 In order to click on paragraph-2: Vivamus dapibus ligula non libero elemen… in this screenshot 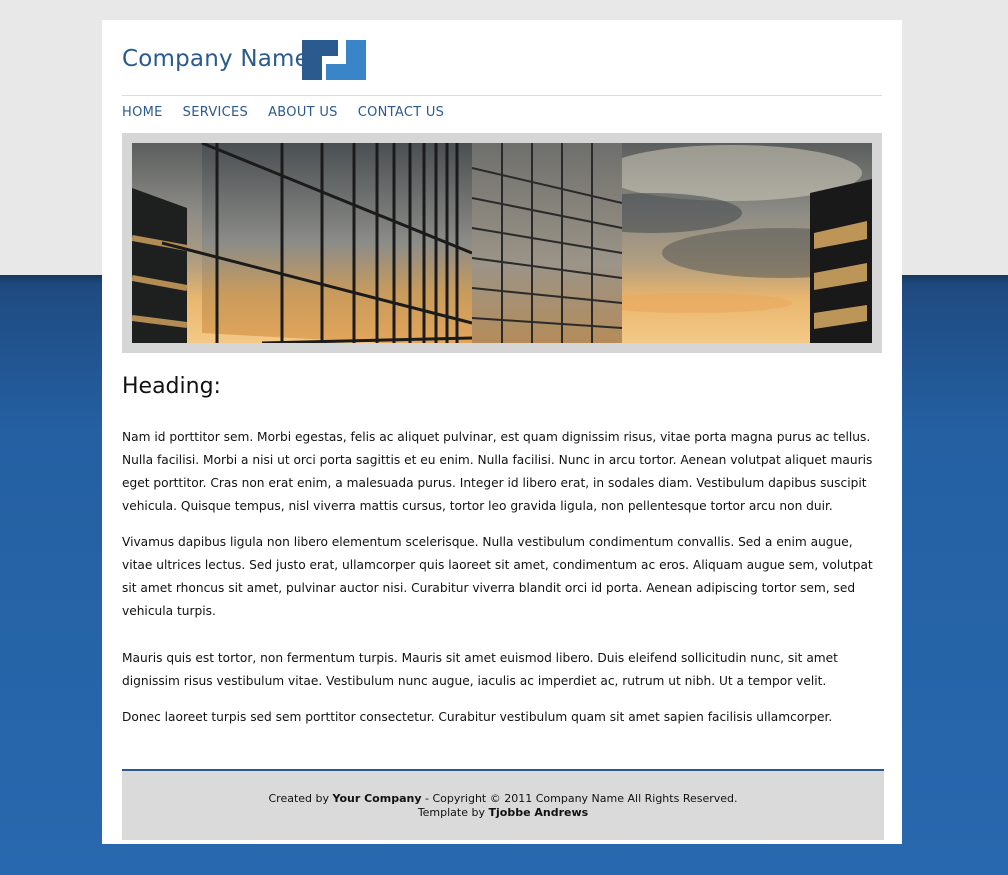, I will do `click(497, 576)`.